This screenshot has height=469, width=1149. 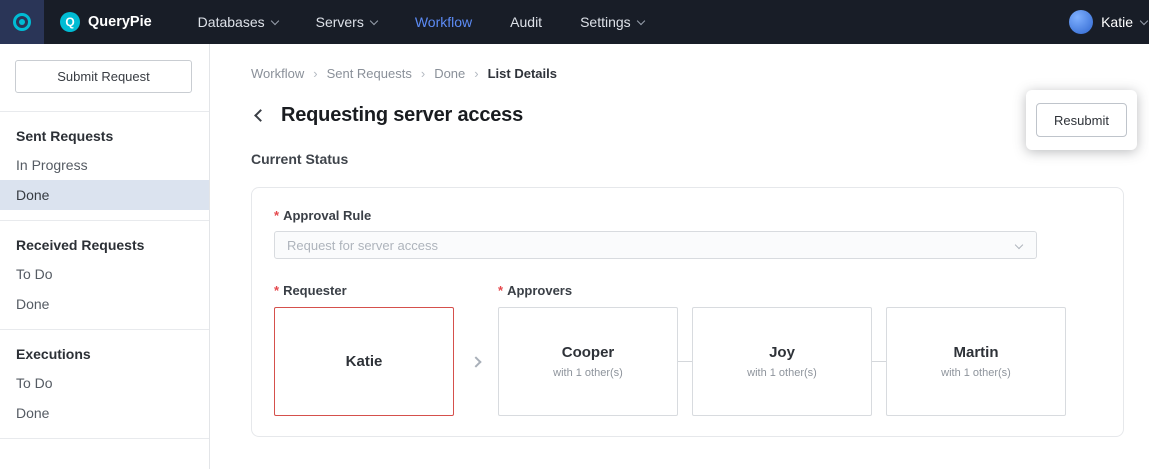 What do you see at coordinates (588, 361) in the screenshot?
I see `approver-box: Cooper with 1 other(s)` at bounding box center [588, 361].